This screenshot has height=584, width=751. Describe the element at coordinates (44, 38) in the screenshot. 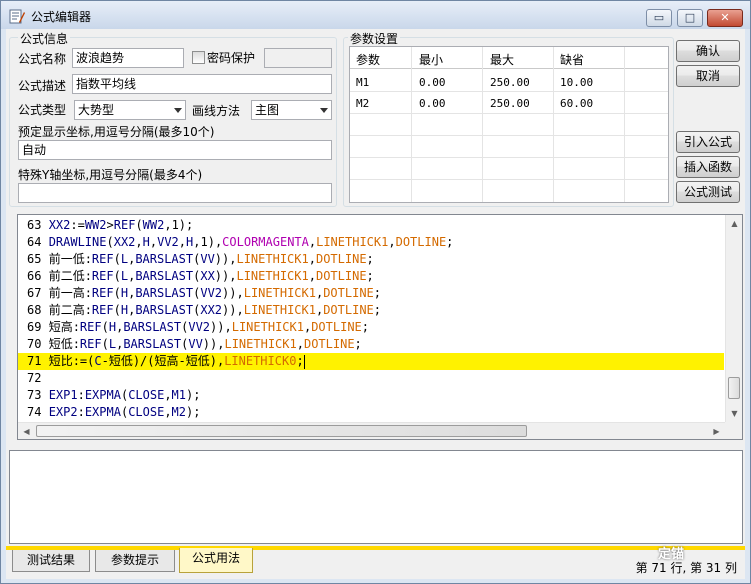

I see `formula-info-title: 公式信息` at that location.